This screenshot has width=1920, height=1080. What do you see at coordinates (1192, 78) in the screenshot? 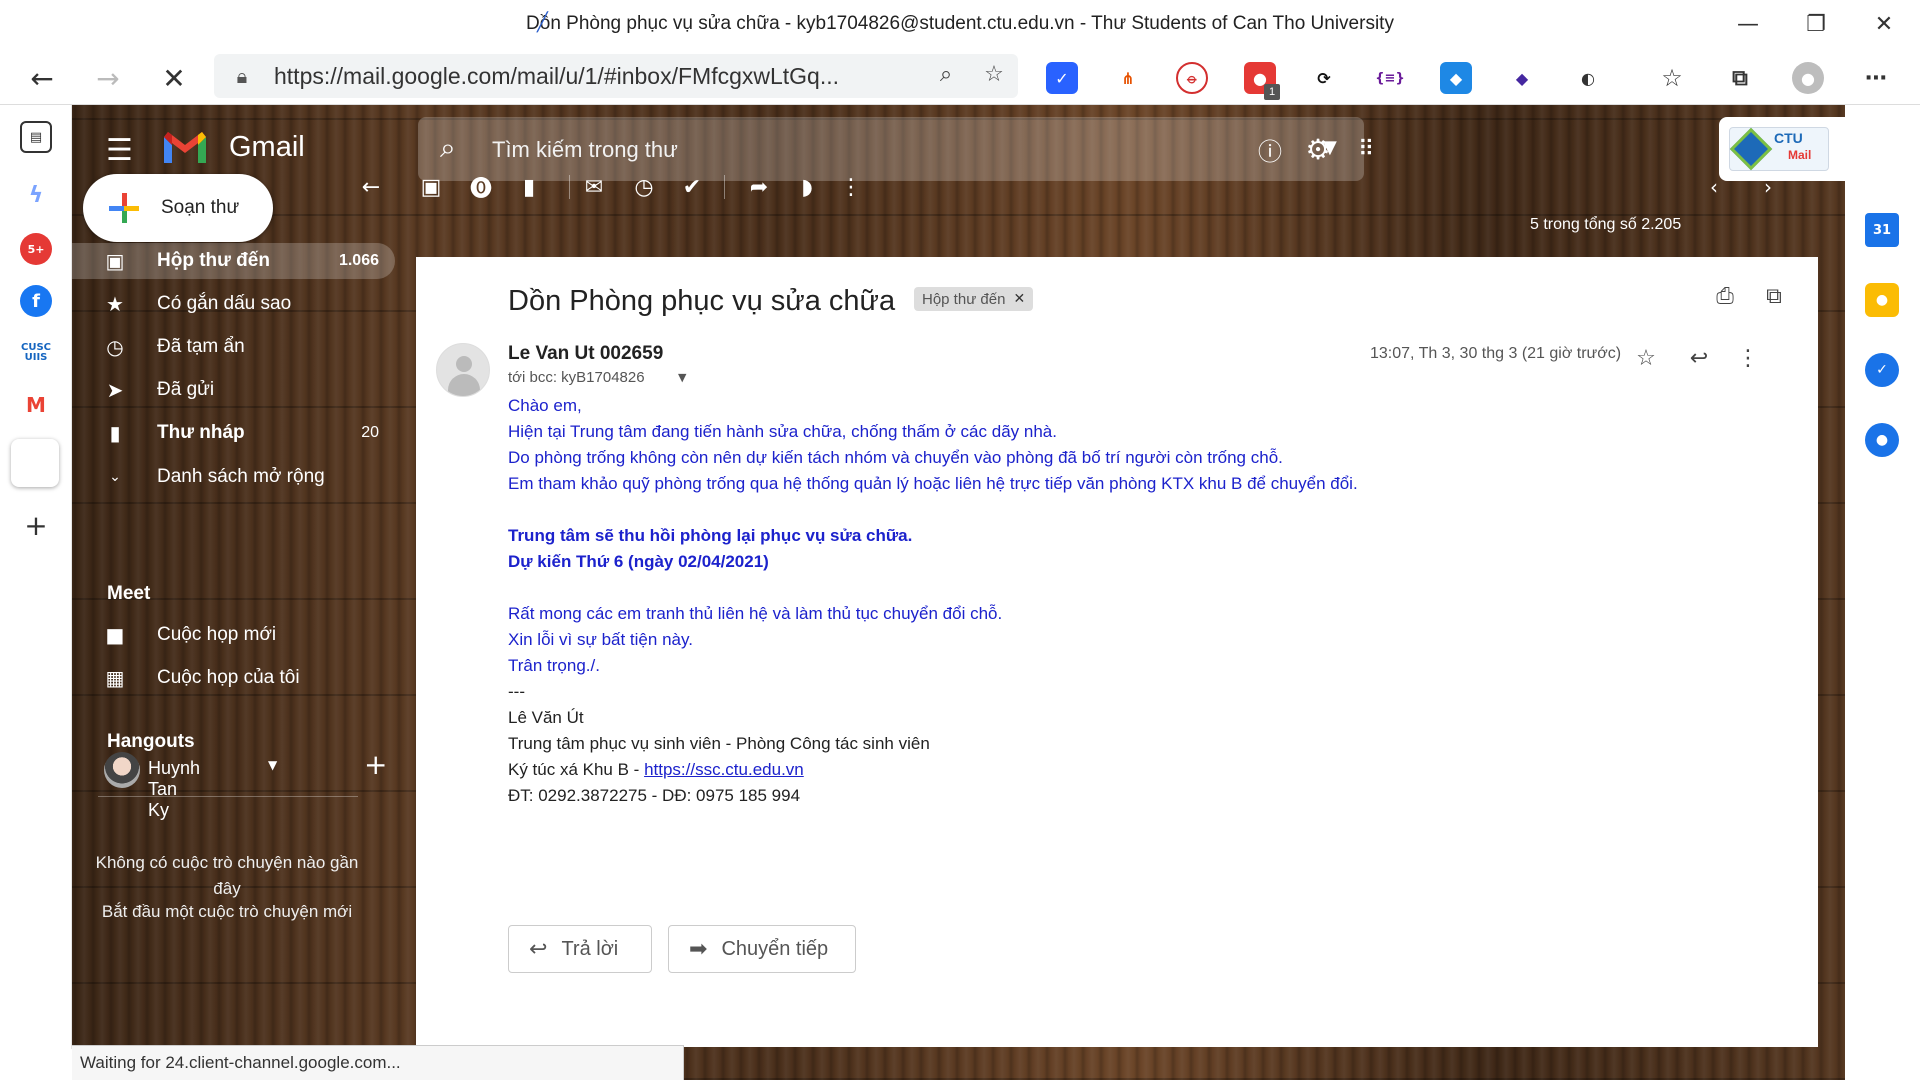
I see `extension-3-icon: ⦵` at bounding box center [1192, 78].